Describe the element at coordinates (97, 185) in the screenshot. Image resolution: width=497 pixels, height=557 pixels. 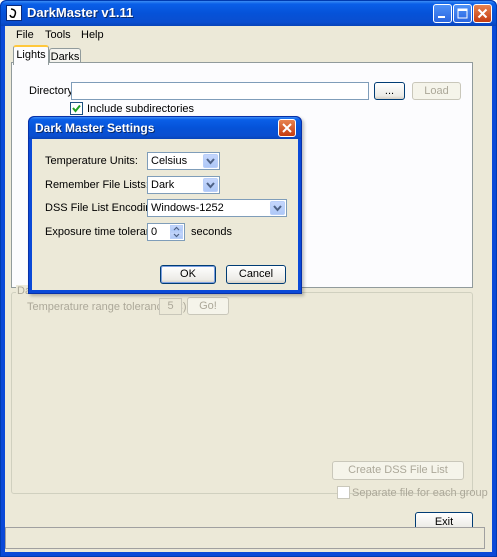
I see `remember-file-lists-label: Remember File Lists:` at that location.